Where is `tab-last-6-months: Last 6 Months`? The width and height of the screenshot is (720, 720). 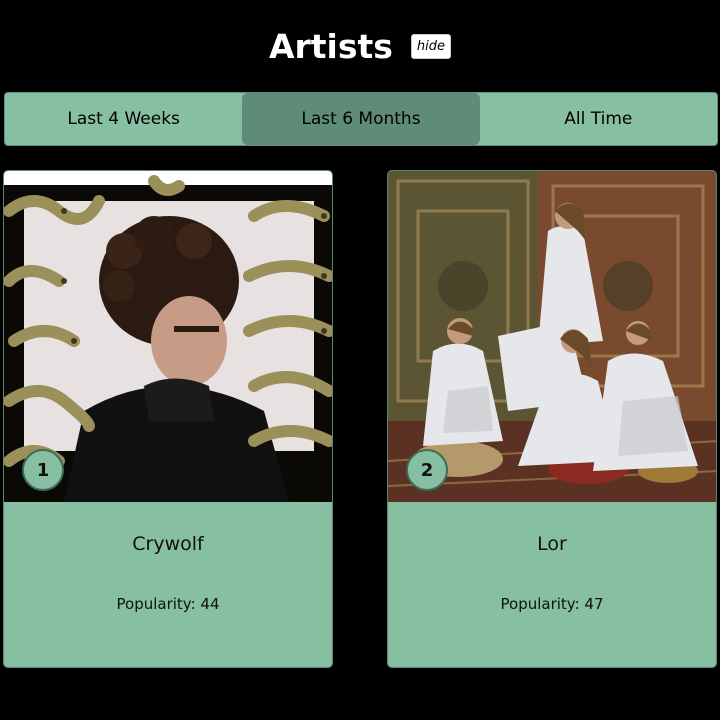 tab-last-6-months: Last 6 Months is located at coordinates (361, 119).